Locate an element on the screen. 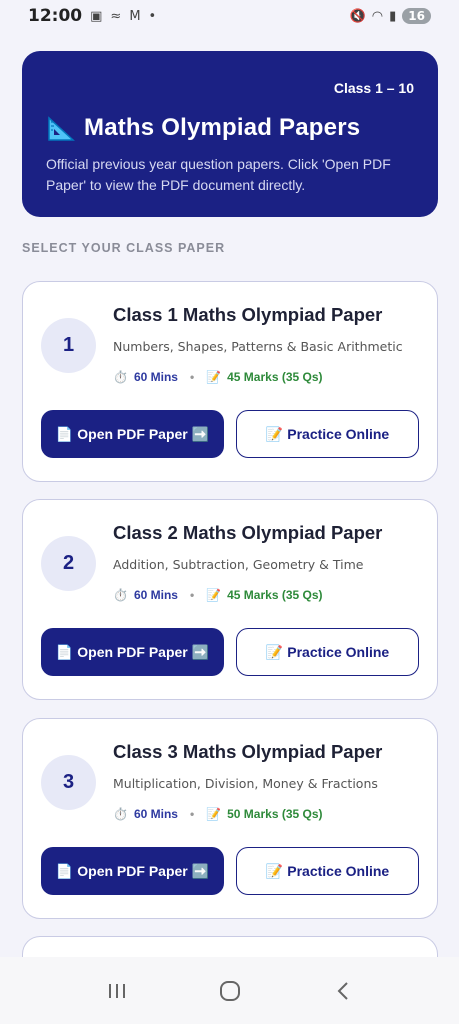  class-number-badge: 3 is located at coordinates (68, 782).